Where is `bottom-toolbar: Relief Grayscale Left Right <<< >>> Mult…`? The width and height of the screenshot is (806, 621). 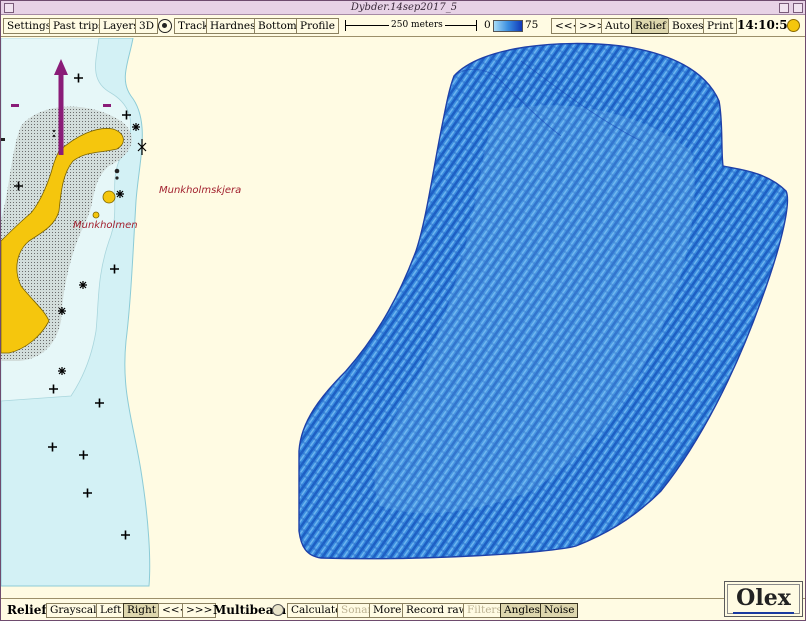 bottom-toolbar: Relief Grayscale Left Right <<< >>> Mult… is located at coordinates (403, 609).